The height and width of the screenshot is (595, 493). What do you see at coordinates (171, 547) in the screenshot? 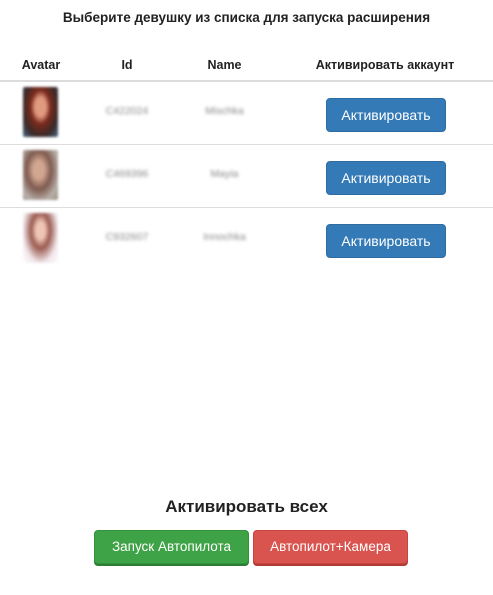
I see `start-autopilot-button: Запуск Автопилота` at bounding box center [171, 547].